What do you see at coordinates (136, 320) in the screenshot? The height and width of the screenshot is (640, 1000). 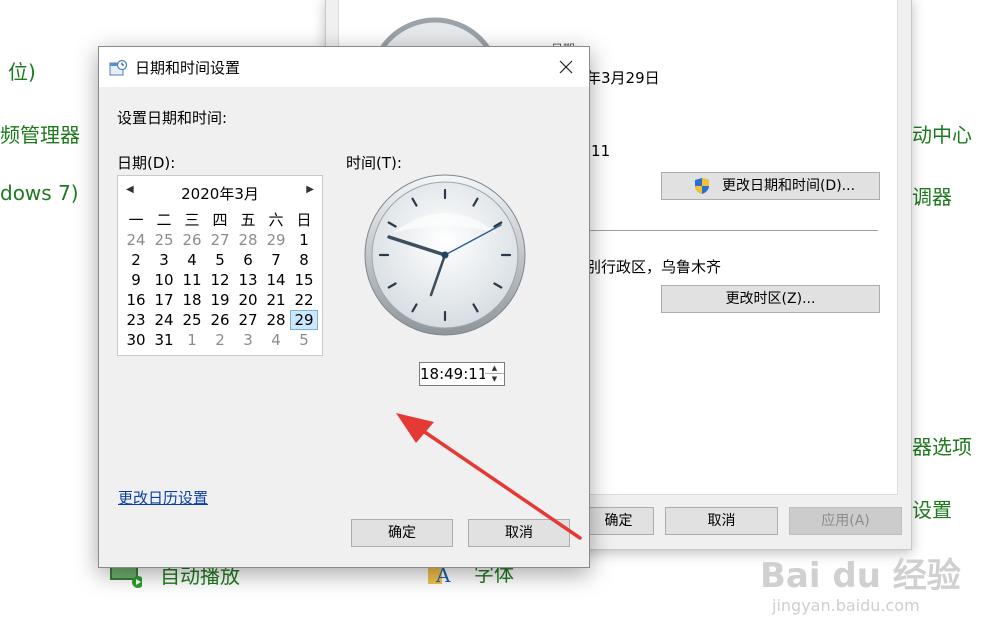 I see `calendar-day: 23` at bounding box center [136, 320].